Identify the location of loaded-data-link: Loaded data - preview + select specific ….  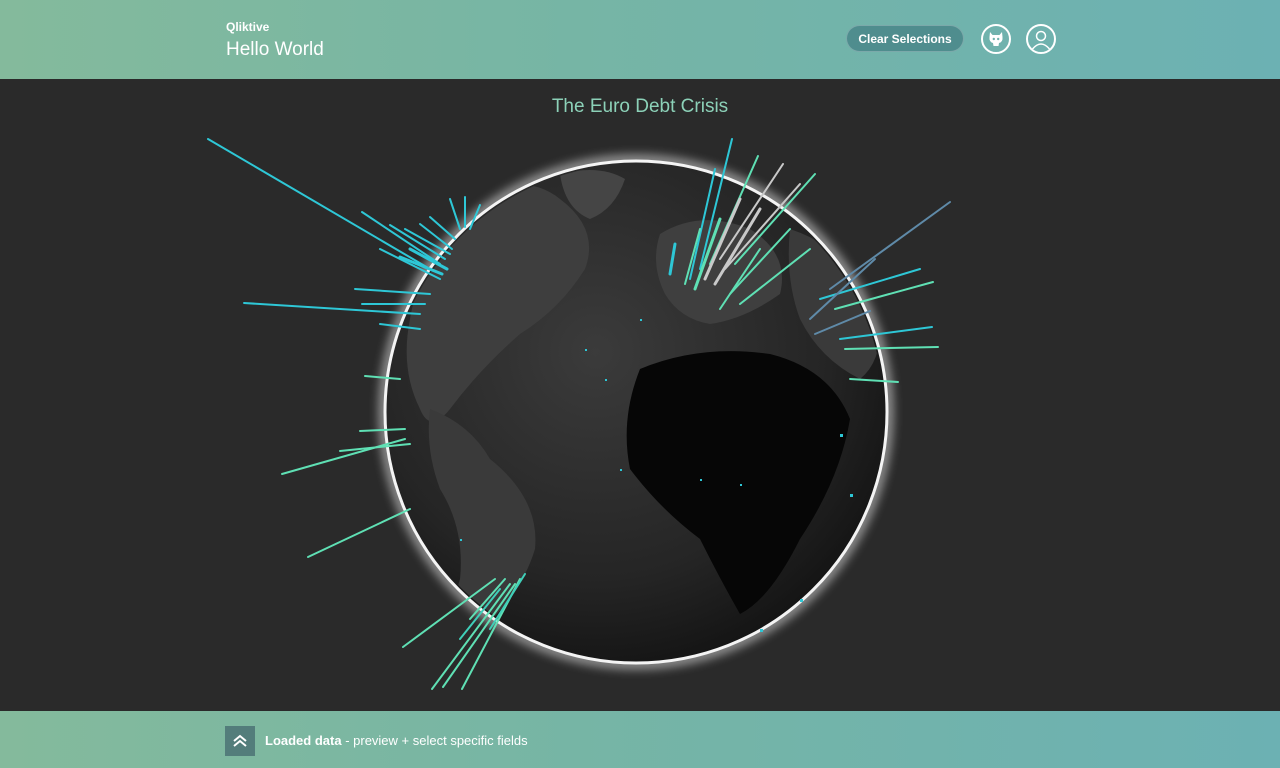
(396, 740).